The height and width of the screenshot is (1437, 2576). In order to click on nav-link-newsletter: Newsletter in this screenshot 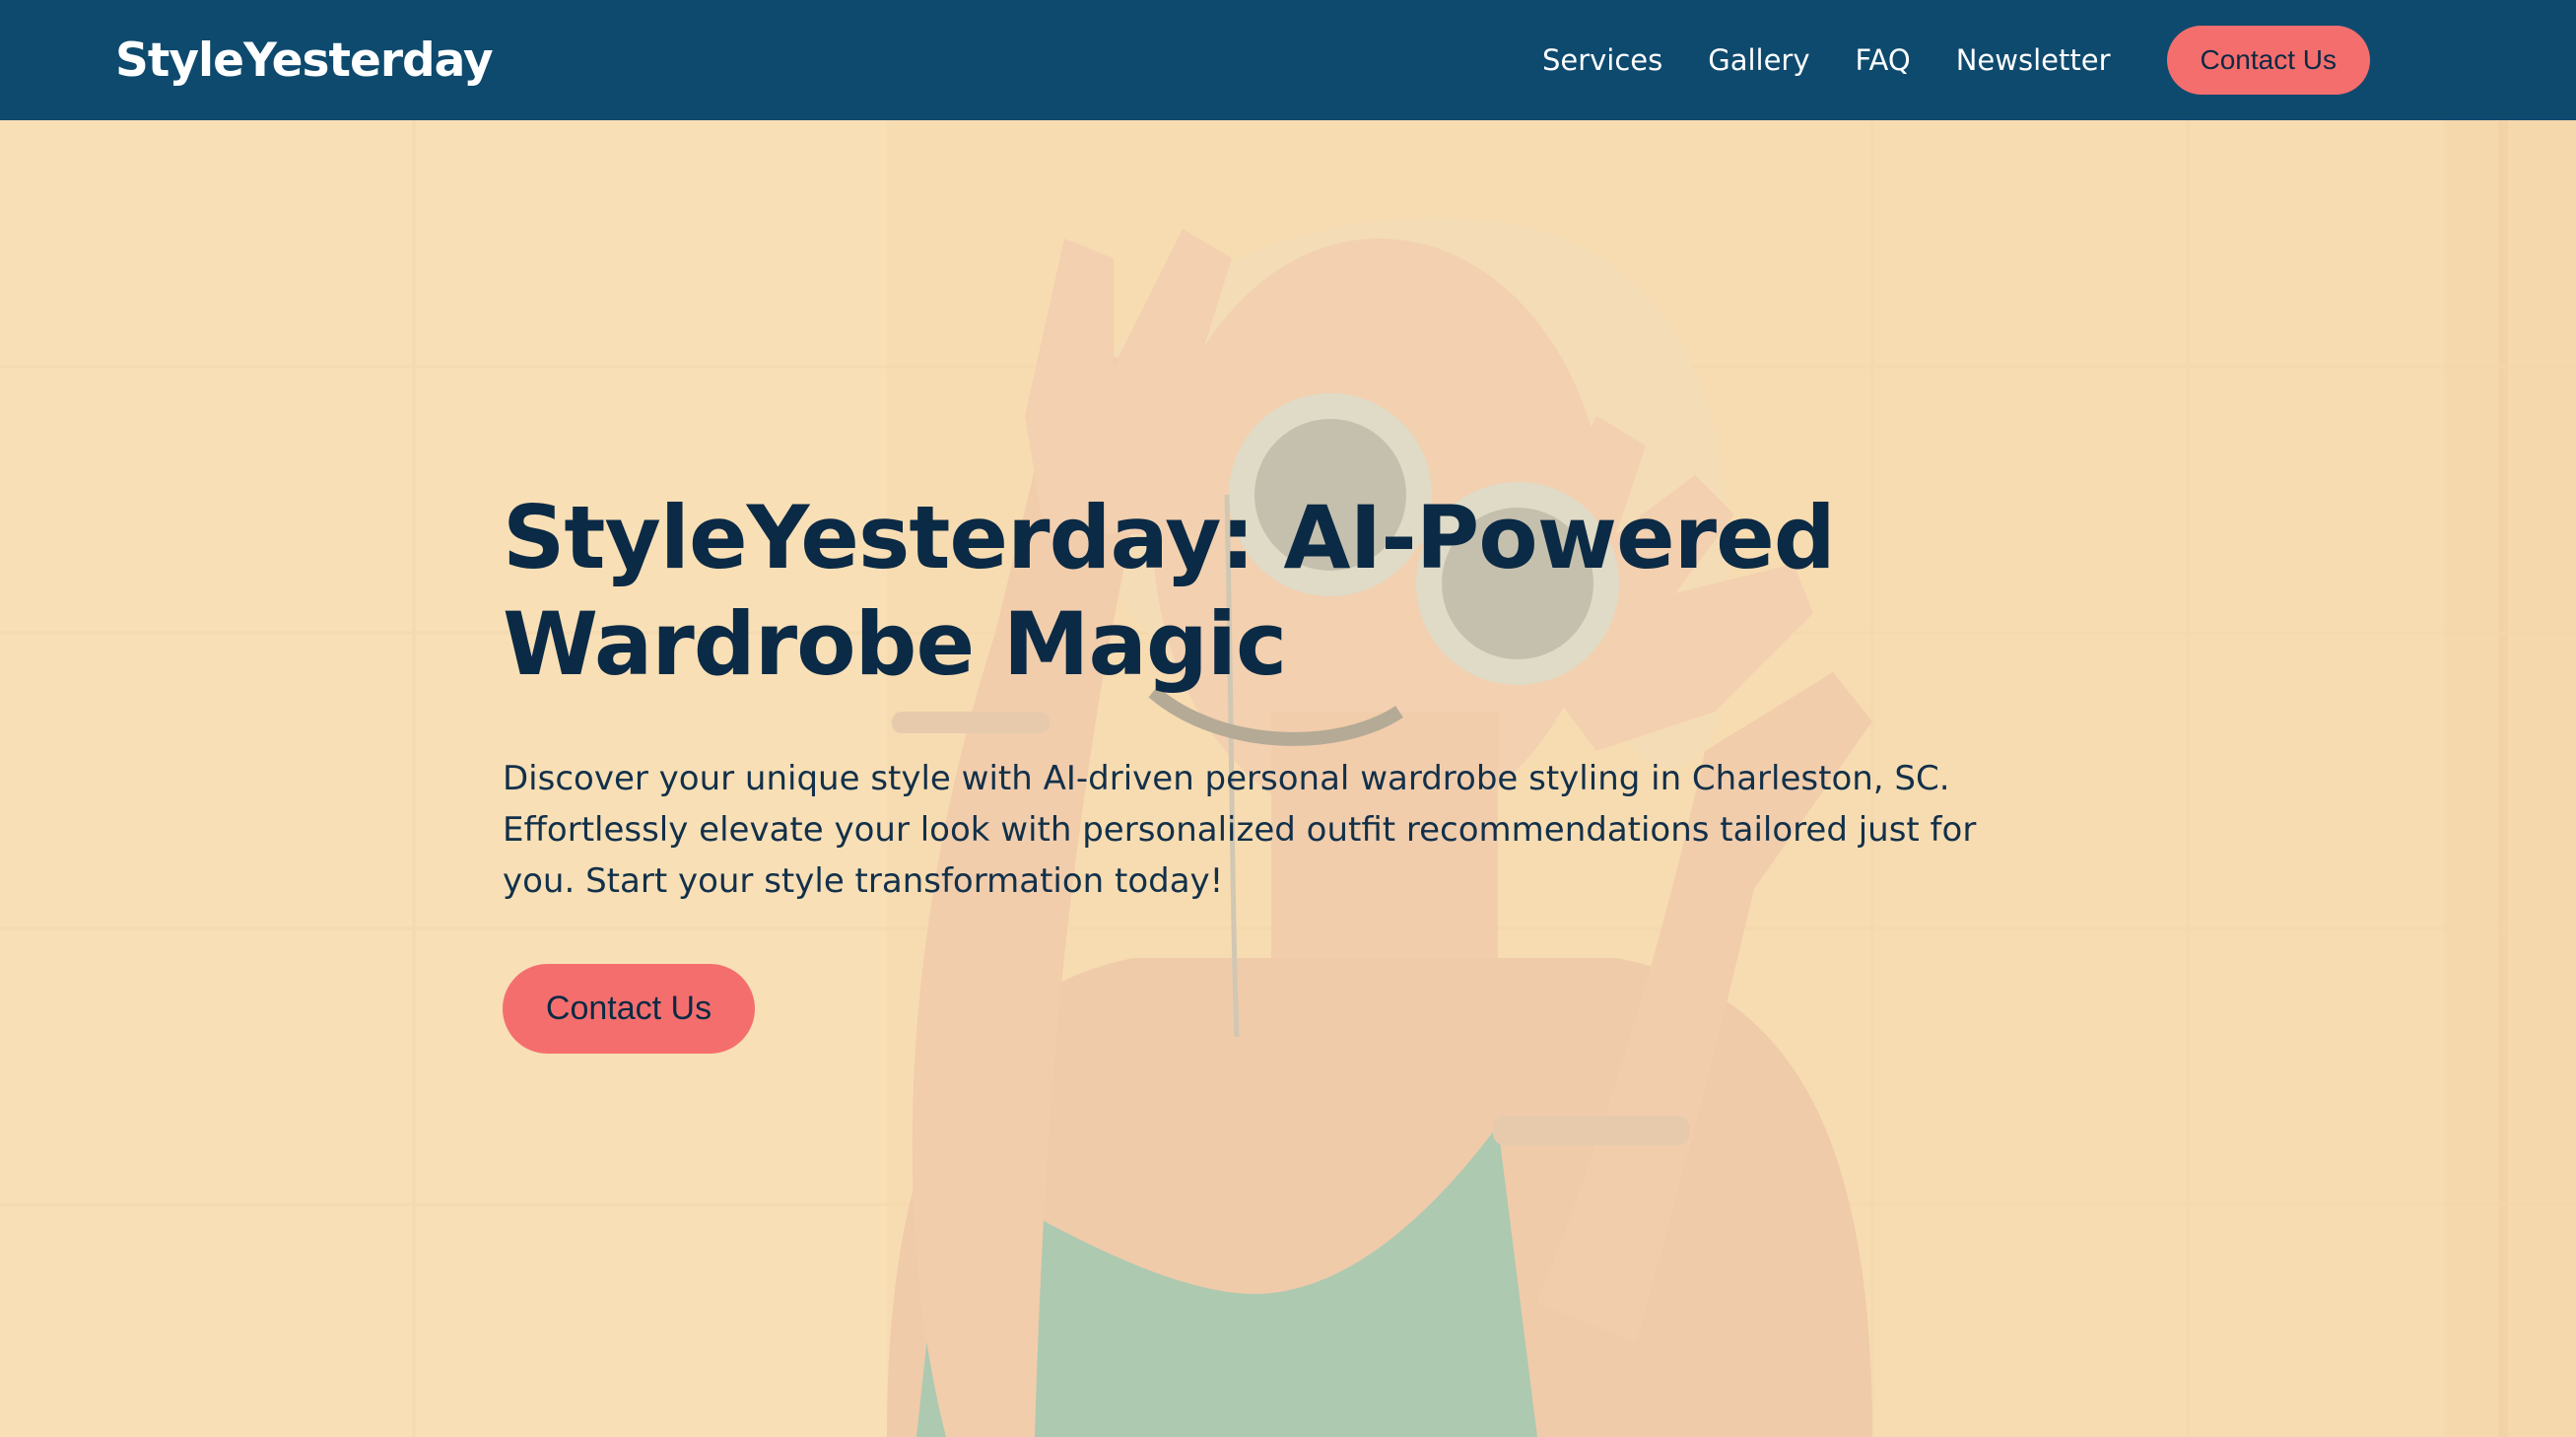, I will do `click(2033, 60)`.